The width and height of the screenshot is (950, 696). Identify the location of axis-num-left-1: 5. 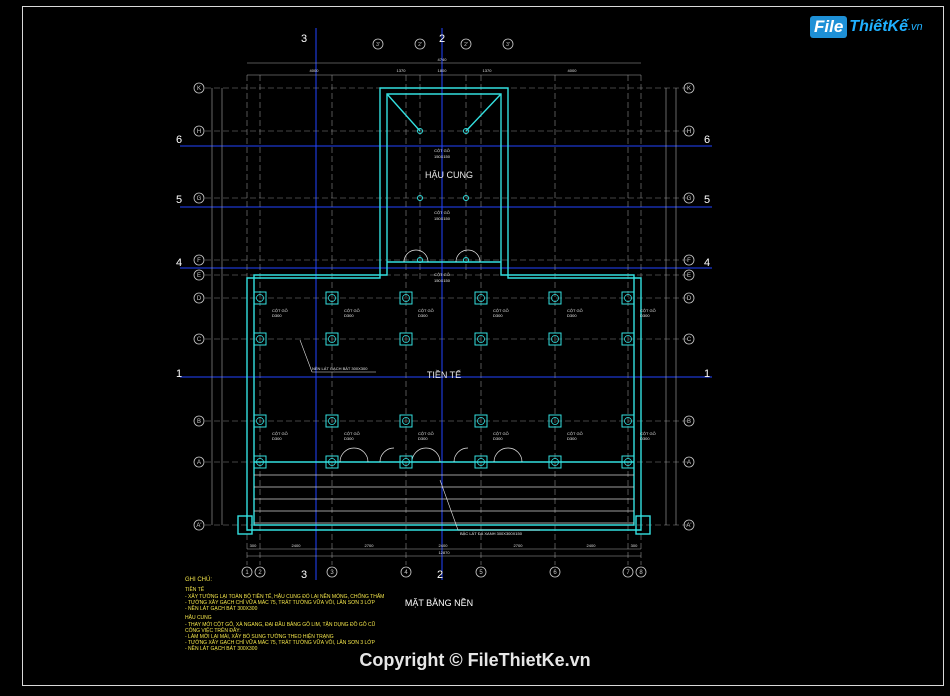
(179, 200).